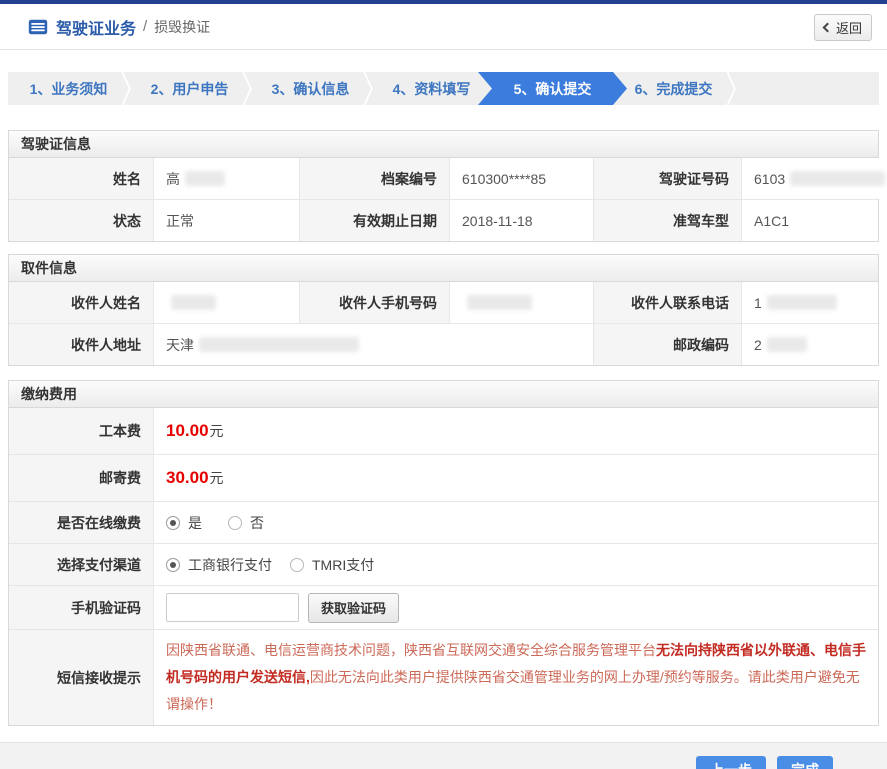 The height and width of the screenshot is (769, 887). I want to click on finish-button: 完成, so click(805, 762).